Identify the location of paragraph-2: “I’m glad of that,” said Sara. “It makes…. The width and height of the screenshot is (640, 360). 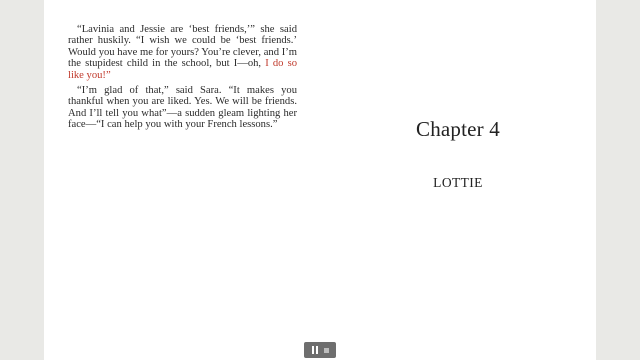
(182, 108).